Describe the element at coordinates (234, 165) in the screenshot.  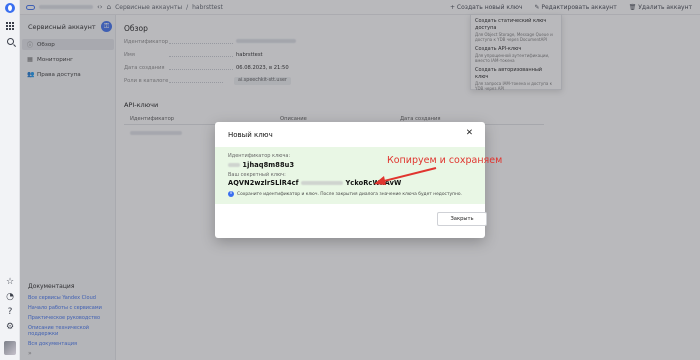
I see `redacted-prefix` at that location.